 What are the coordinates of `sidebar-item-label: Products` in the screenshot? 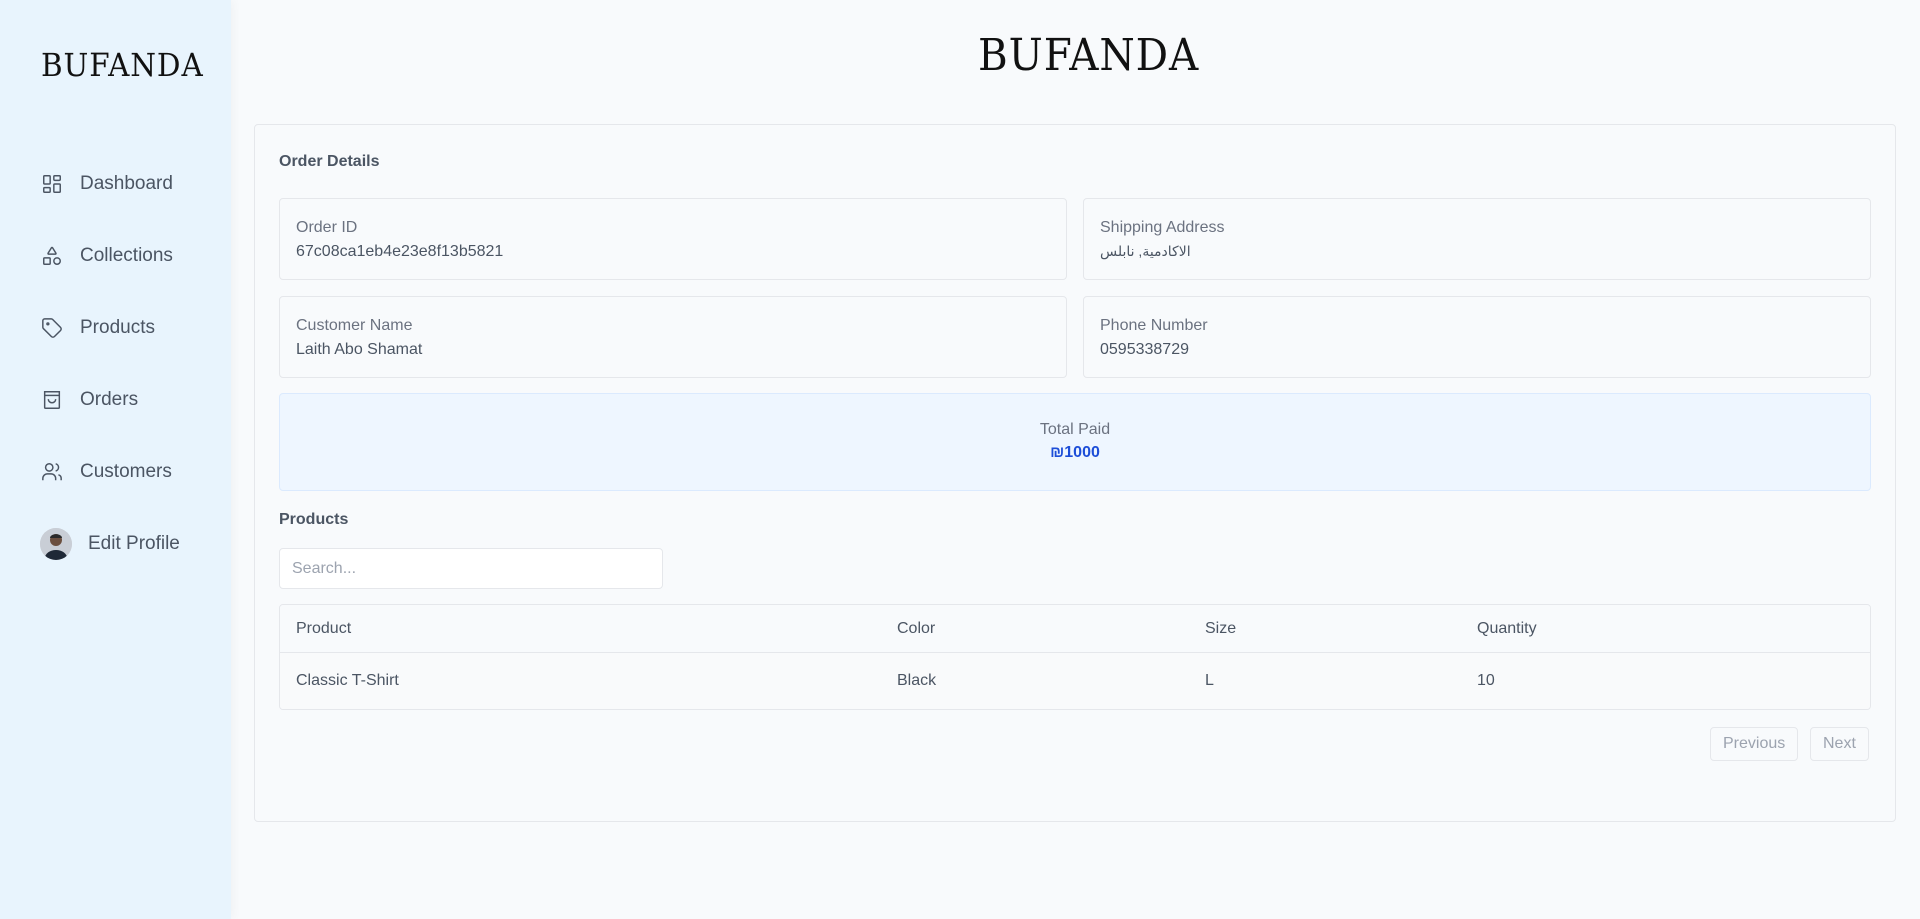 It's located at (117, 327).